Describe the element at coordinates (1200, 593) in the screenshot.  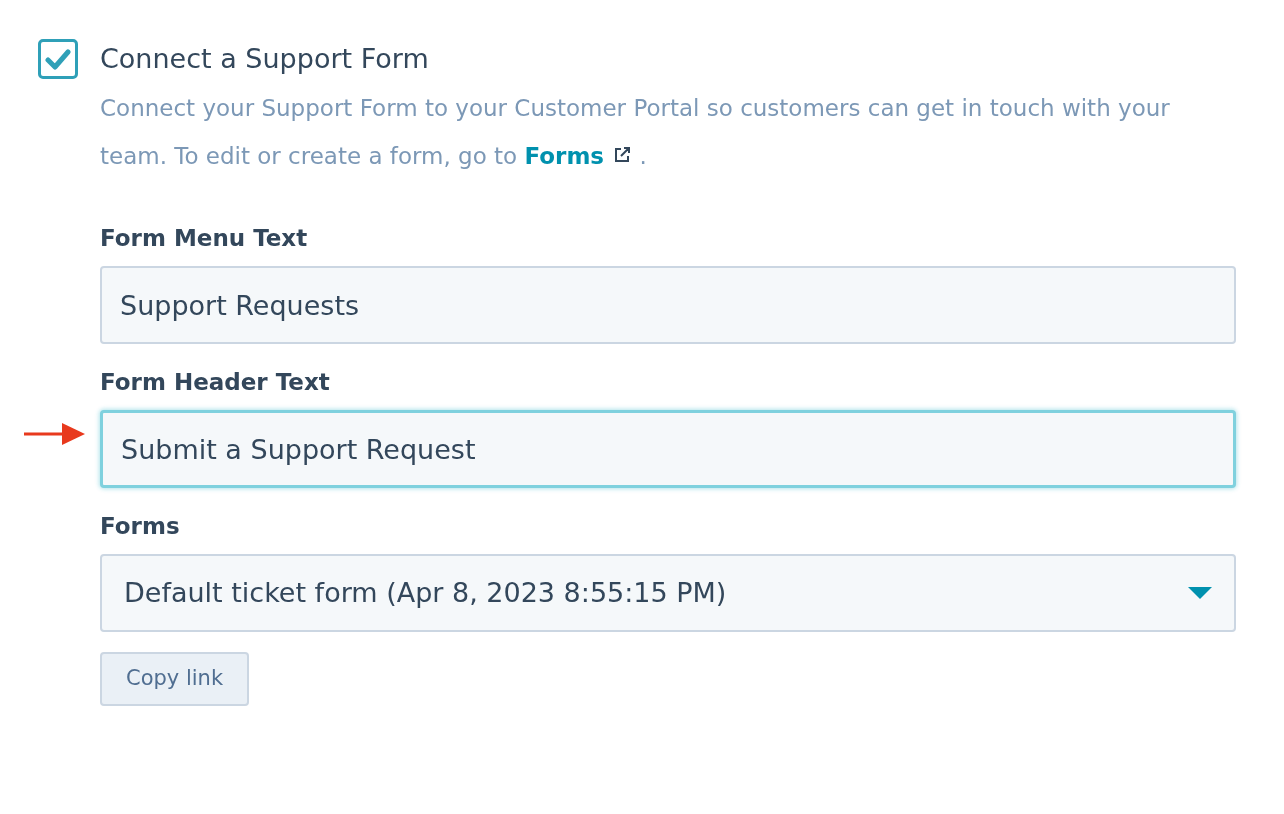
I see `dropdown-caret-icon` at that location.